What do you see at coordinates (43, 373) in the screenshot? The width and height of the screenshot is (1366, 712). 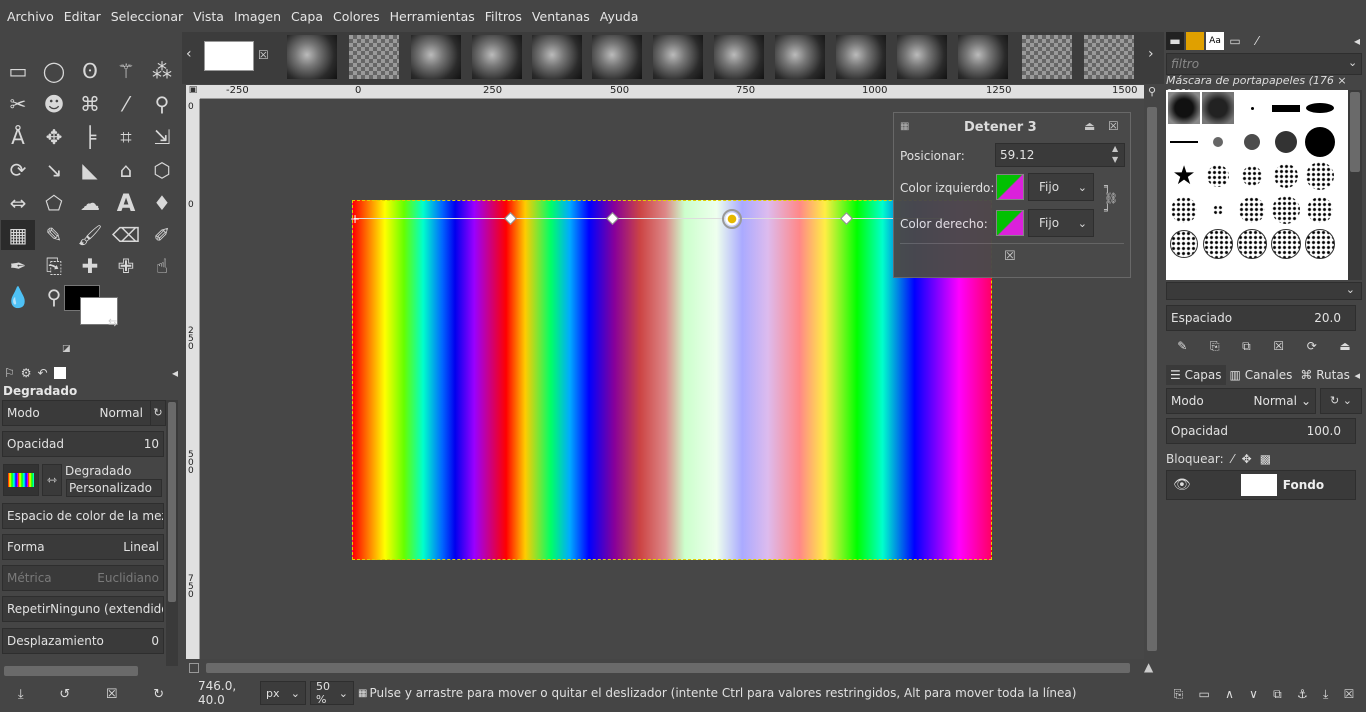 I see `undo-history-tab-icon: ↶` at bounding box center [43, 373].